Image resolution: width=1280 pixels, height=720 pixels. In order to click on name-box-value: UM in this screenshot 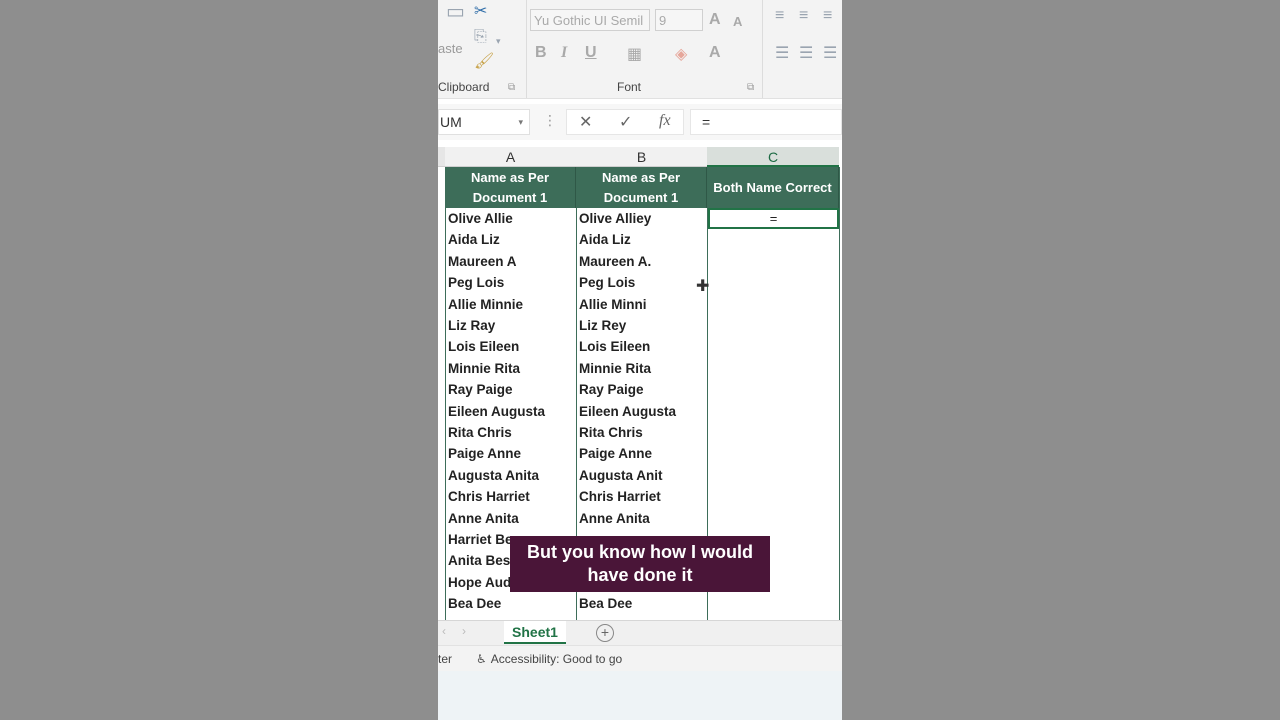, I will do `click(451, 122)`.